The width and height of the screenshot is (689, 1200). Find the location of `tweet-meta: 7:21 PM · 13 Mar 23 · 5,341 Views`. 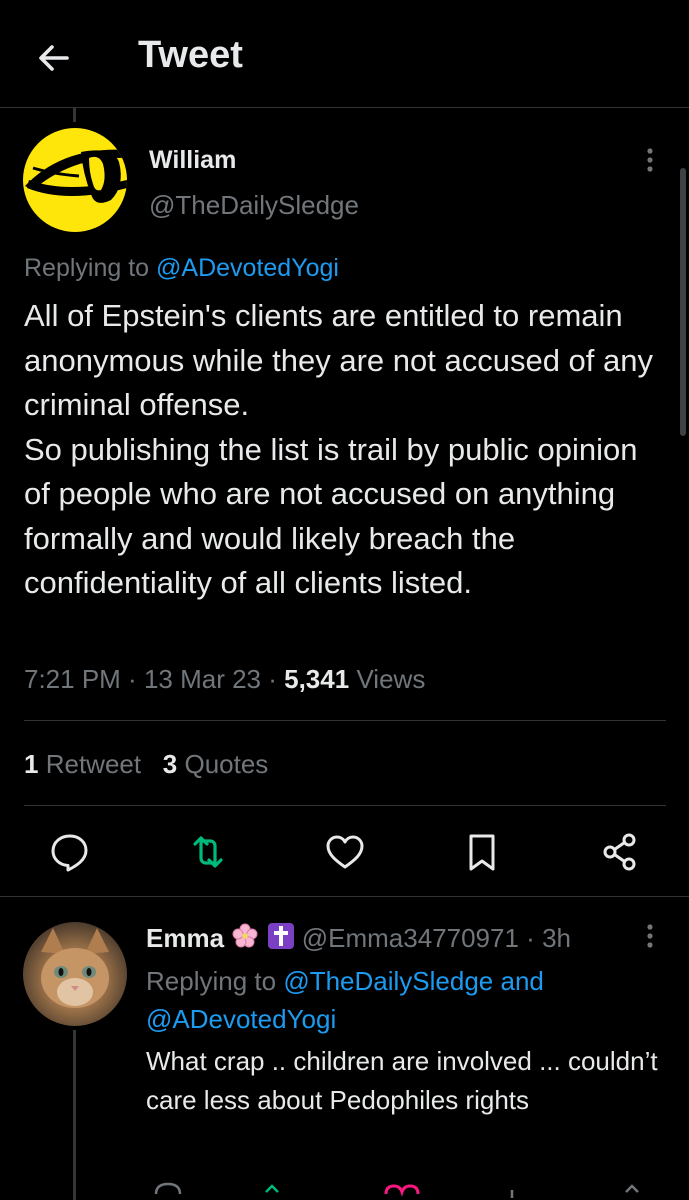

tweet-meta: 7:21 PM · 13 Mar 23 · 5,341 Views is located at coordinates (225, 679).